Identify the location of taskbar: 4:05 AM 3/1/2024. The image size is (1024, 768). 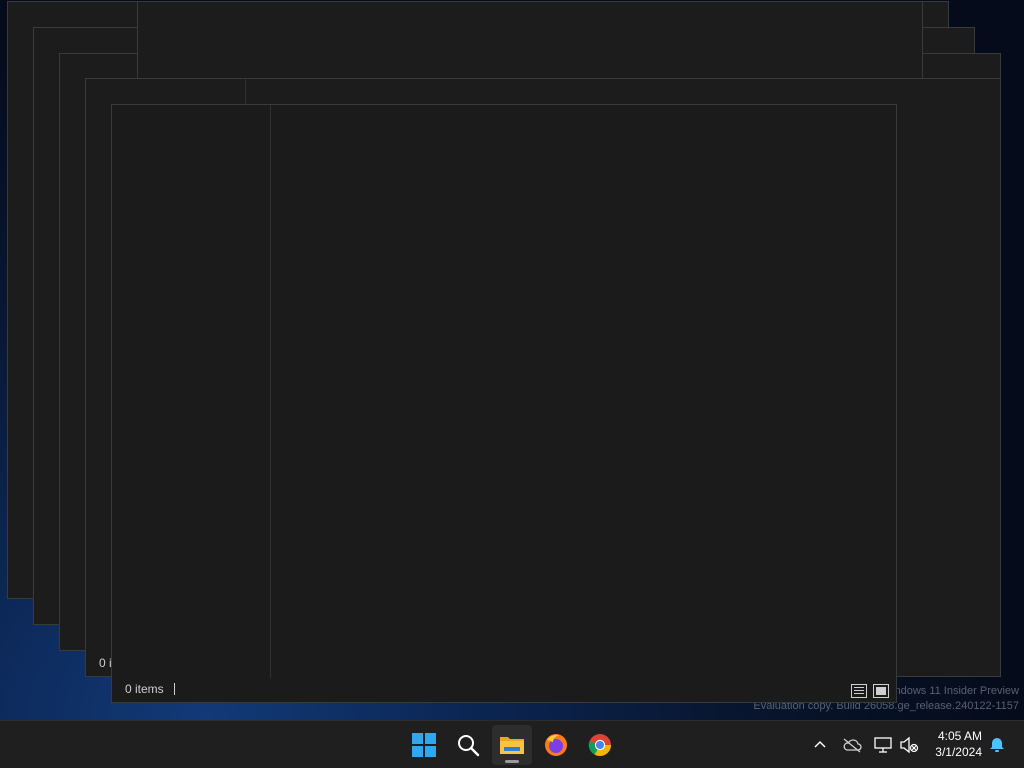
(512, 744).